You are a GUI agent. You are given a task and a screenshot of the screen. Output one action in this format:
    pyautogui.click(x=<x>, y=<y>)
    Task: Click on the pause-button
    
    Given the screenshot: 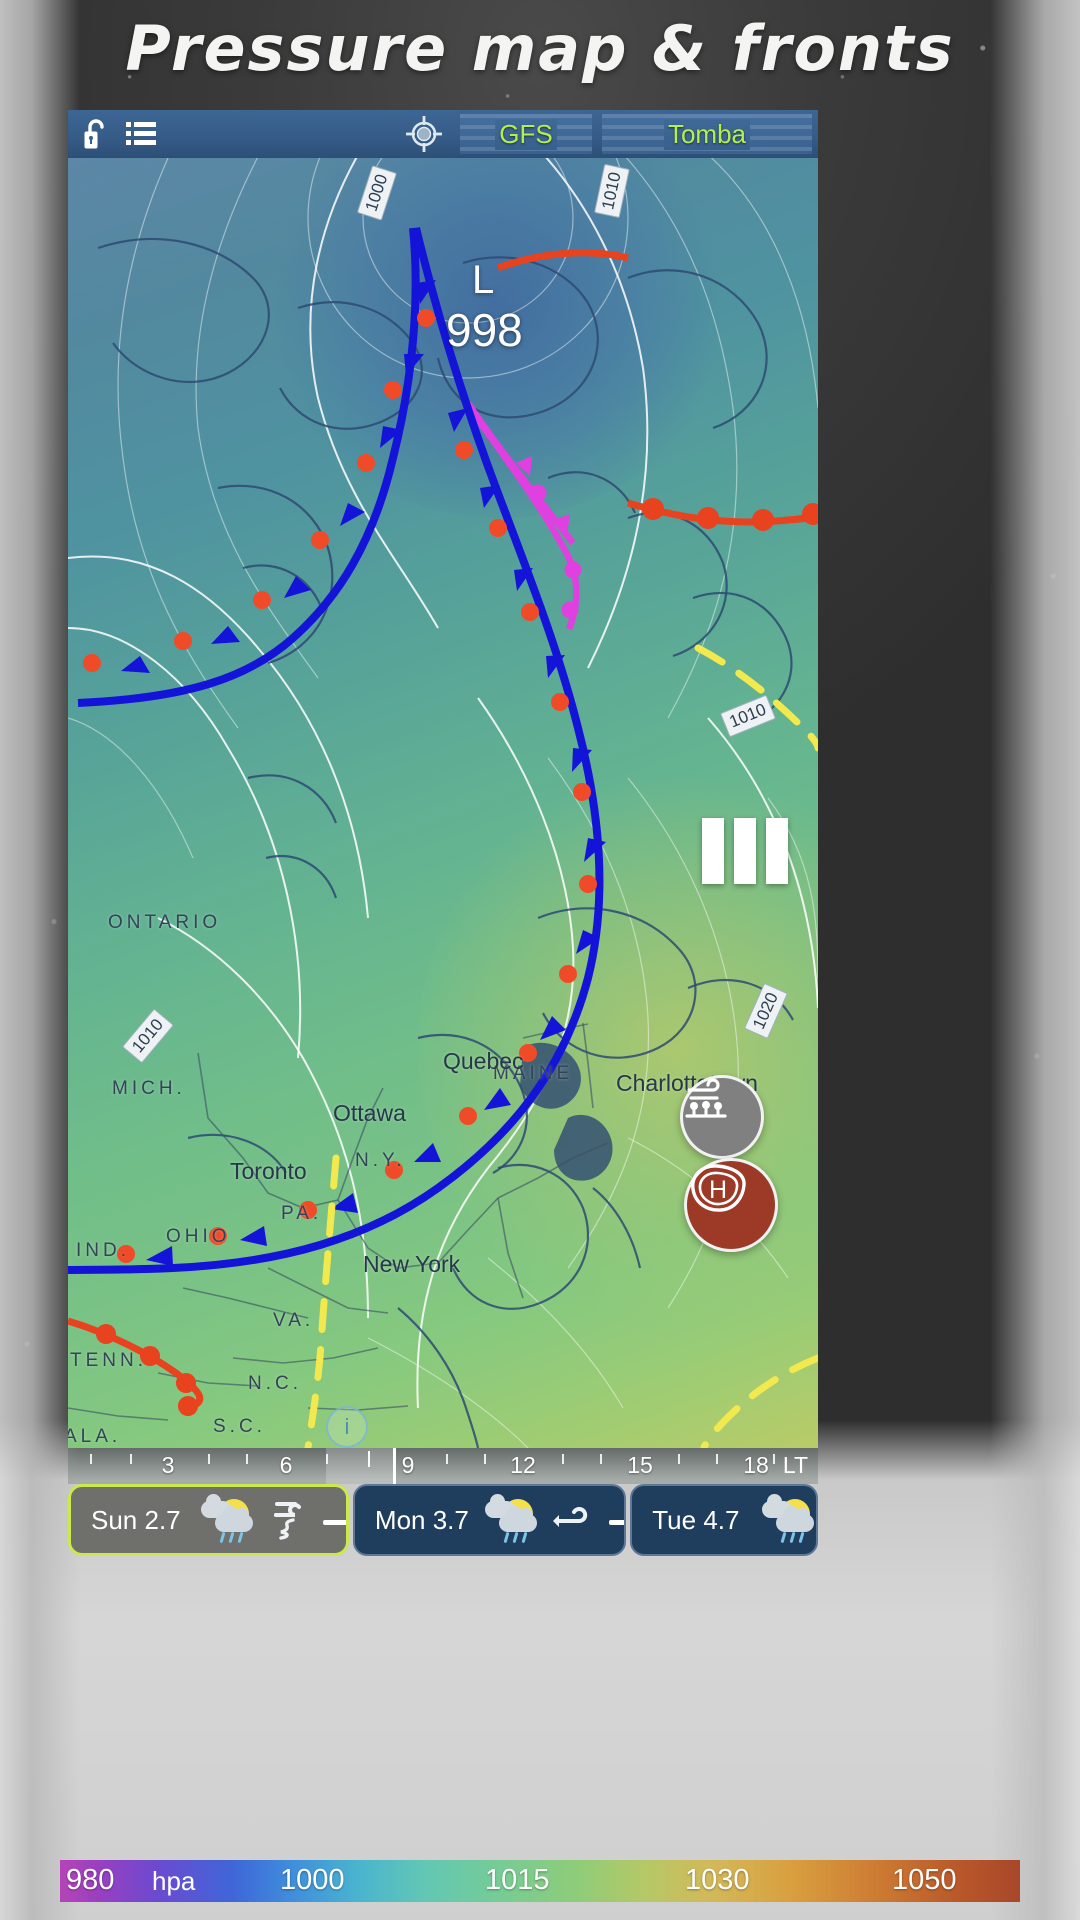 What is the action you would take?
    pyautogui.click(x=745, y=851)
    